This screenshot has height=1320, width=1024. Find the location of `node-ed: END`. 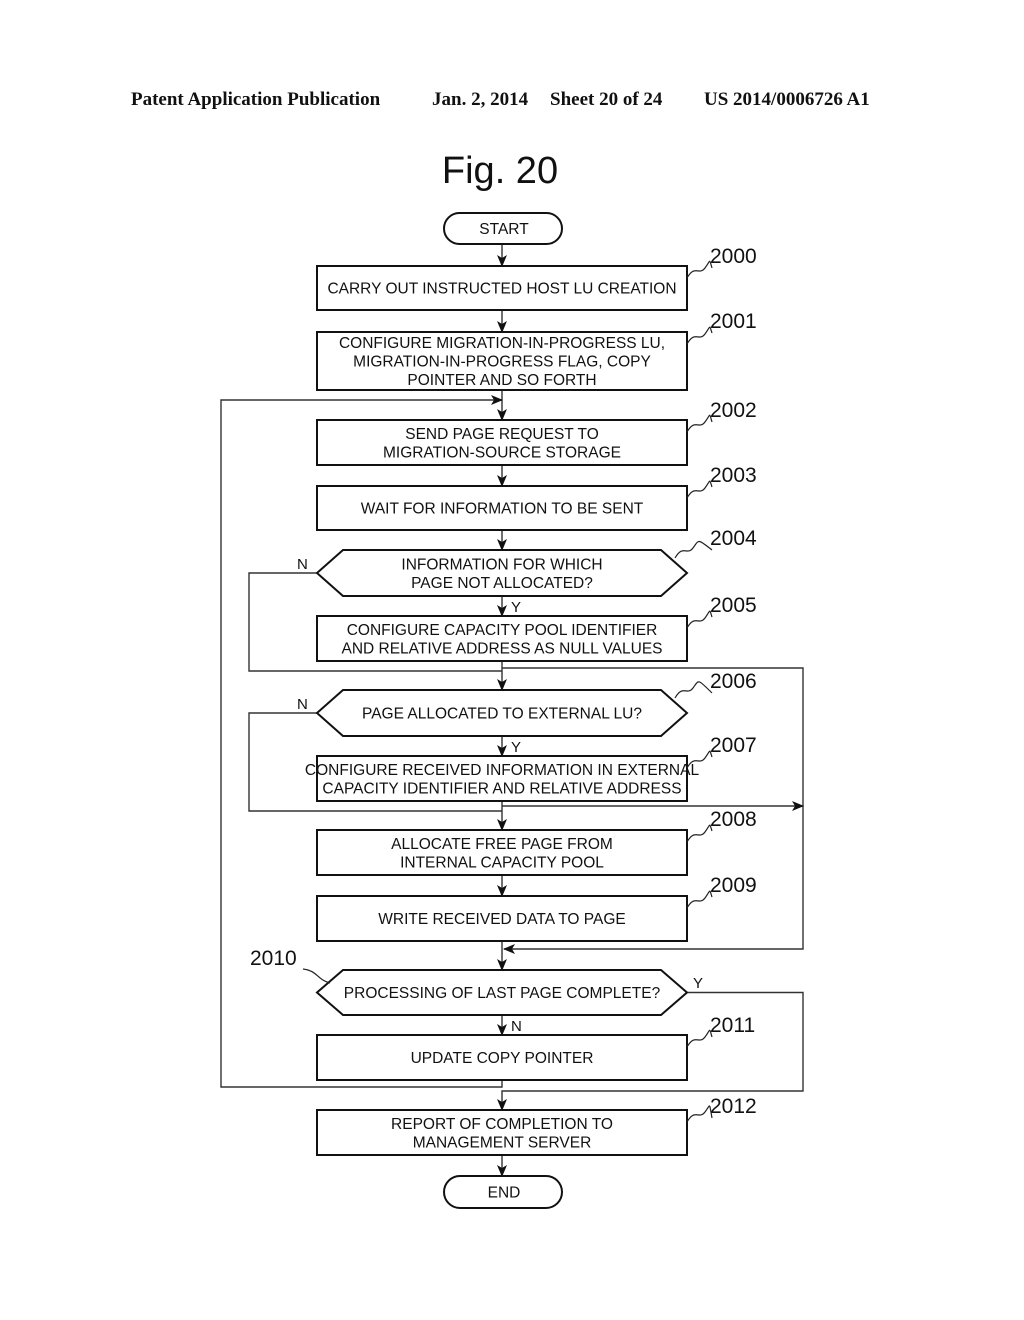

node-ed: END is located at coordinates (503, 1192).